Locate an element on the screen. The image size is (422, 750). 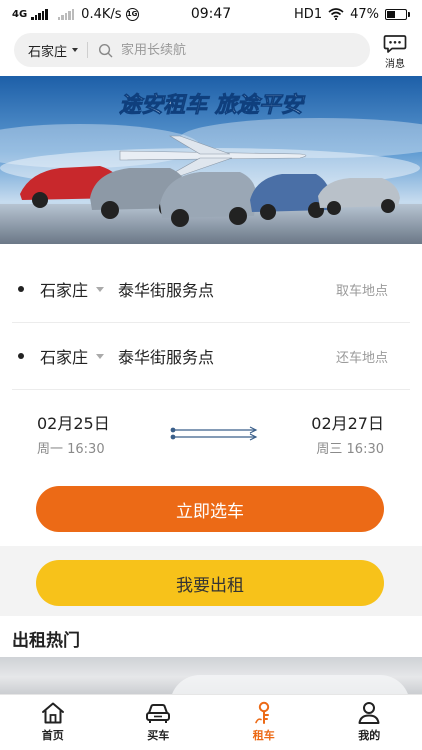
return-location-row: 石家庄 泰华街服务点 还车地点 is located at coordinates (211, 356).